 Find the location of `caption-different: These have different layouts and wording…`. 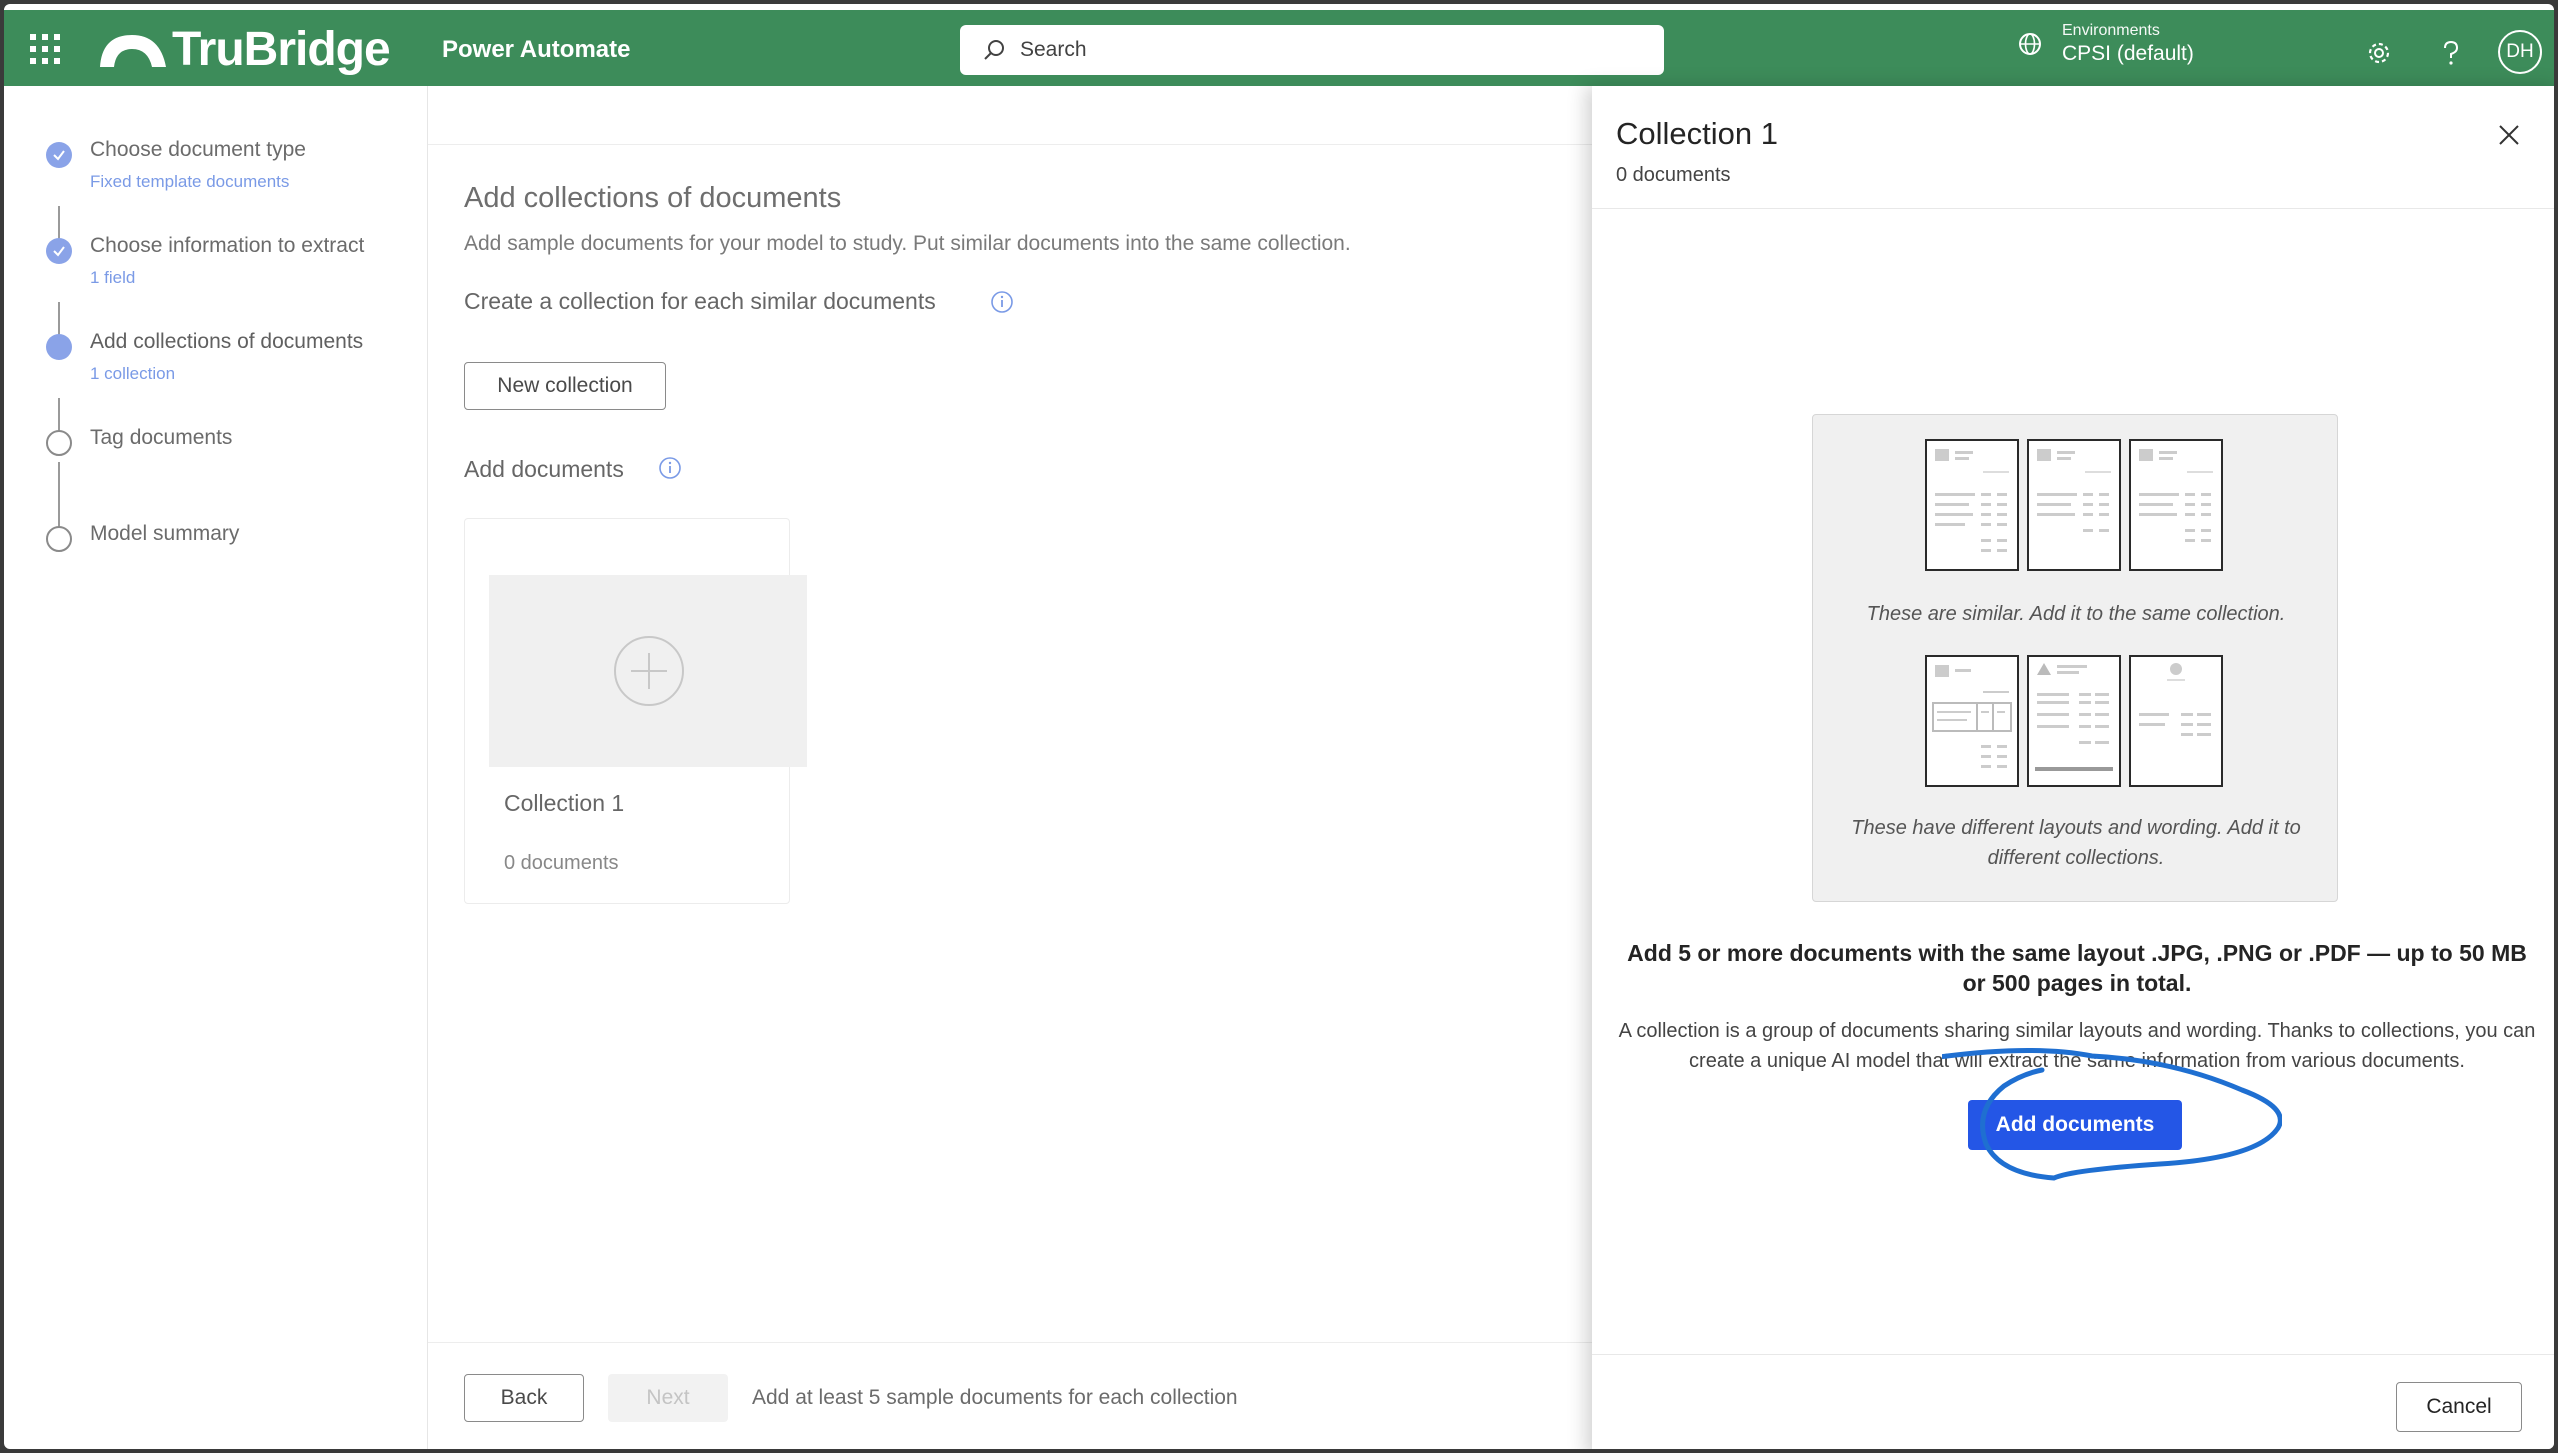

caption-different: These have different layouts and wording… is located at coordinates (2076, 843).